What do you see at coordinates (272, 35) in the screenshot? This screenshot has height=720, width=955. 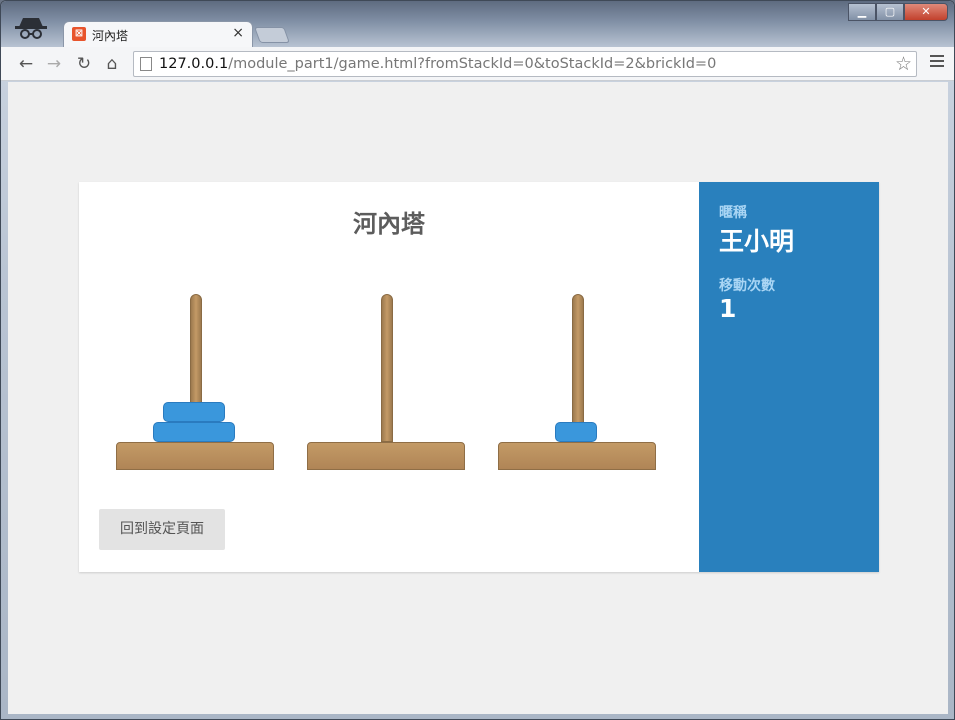 I see `new-tab-button` at bounding box center [272, 35].